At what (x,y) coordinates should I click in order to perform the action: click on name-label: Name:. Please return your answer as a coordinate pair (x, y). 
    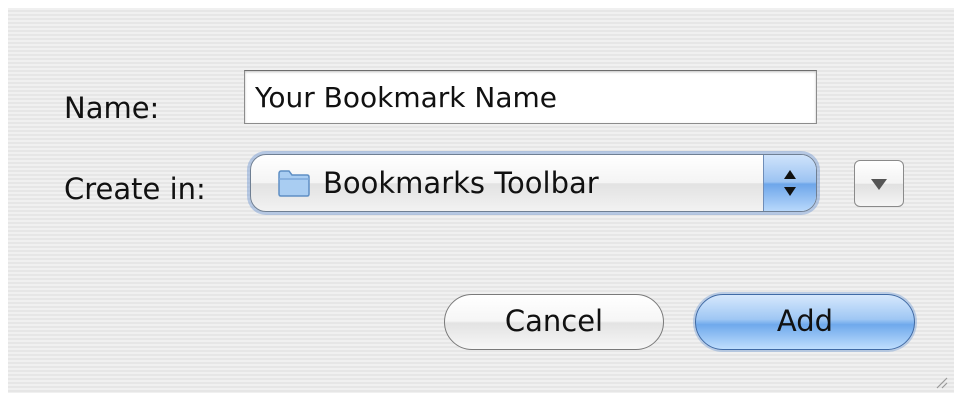
    Looking at the image, I should click on (112, 108).